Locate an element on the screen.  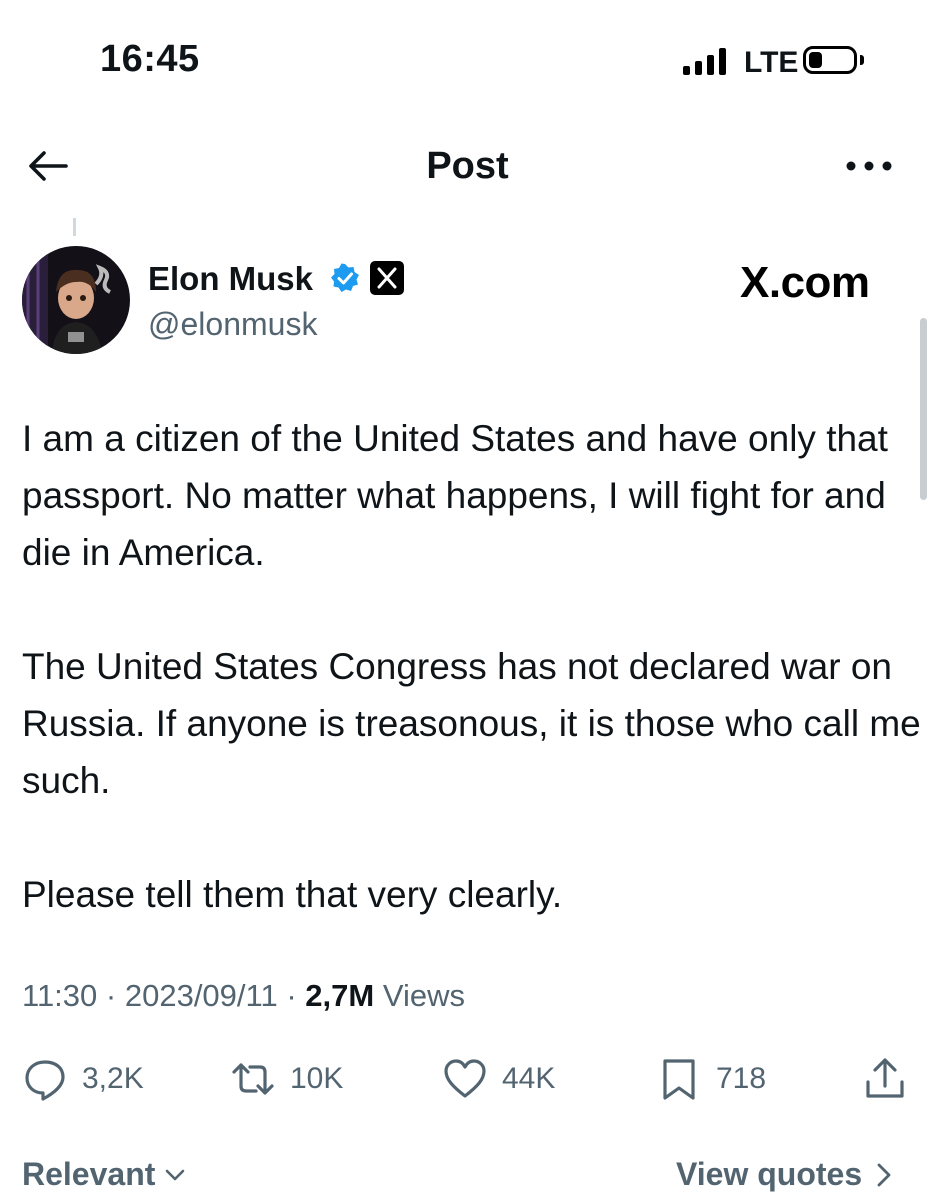
battery-terminal is located at coordinates (862, 60).